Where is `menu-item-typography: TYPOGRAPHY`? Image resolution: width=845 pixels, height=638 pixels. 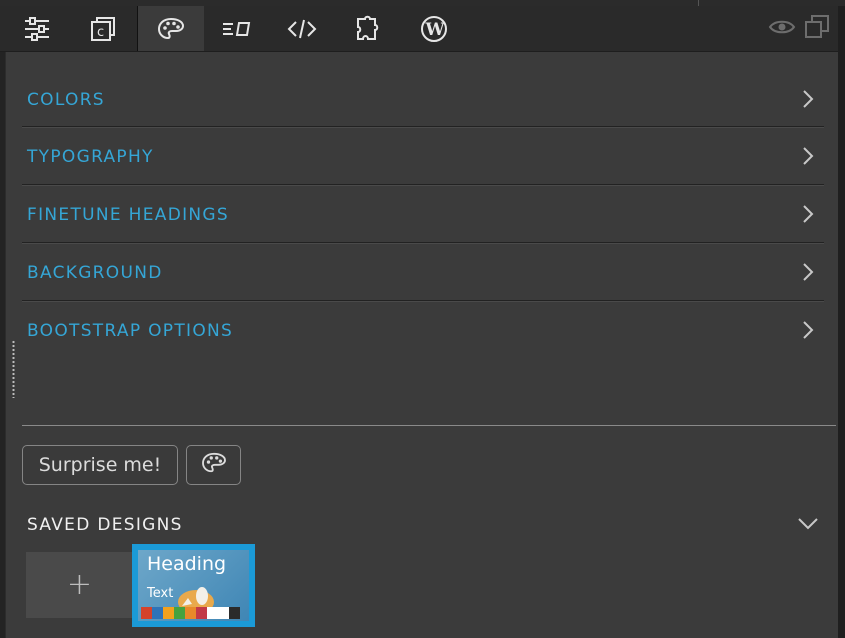 menu-item-typography: TYPOGRAPHY is located at coordinates (423, 156).